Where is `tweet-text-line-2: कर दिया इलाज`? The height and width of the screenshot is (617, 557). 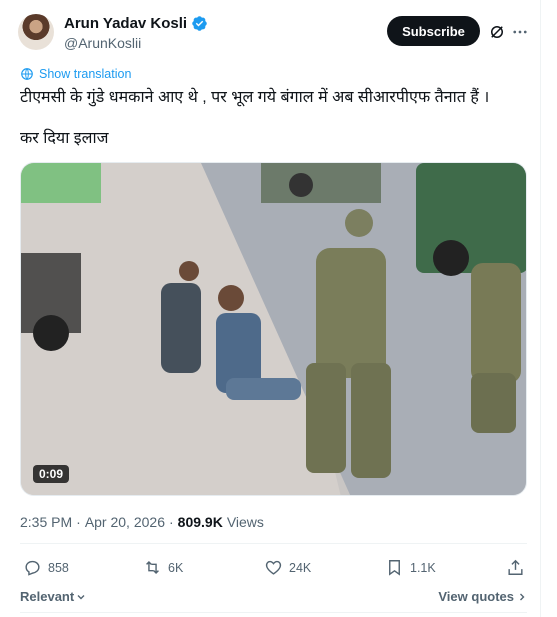 tweet-text-line-2: कर दिया इलाज is located at coordinates (64, 138).